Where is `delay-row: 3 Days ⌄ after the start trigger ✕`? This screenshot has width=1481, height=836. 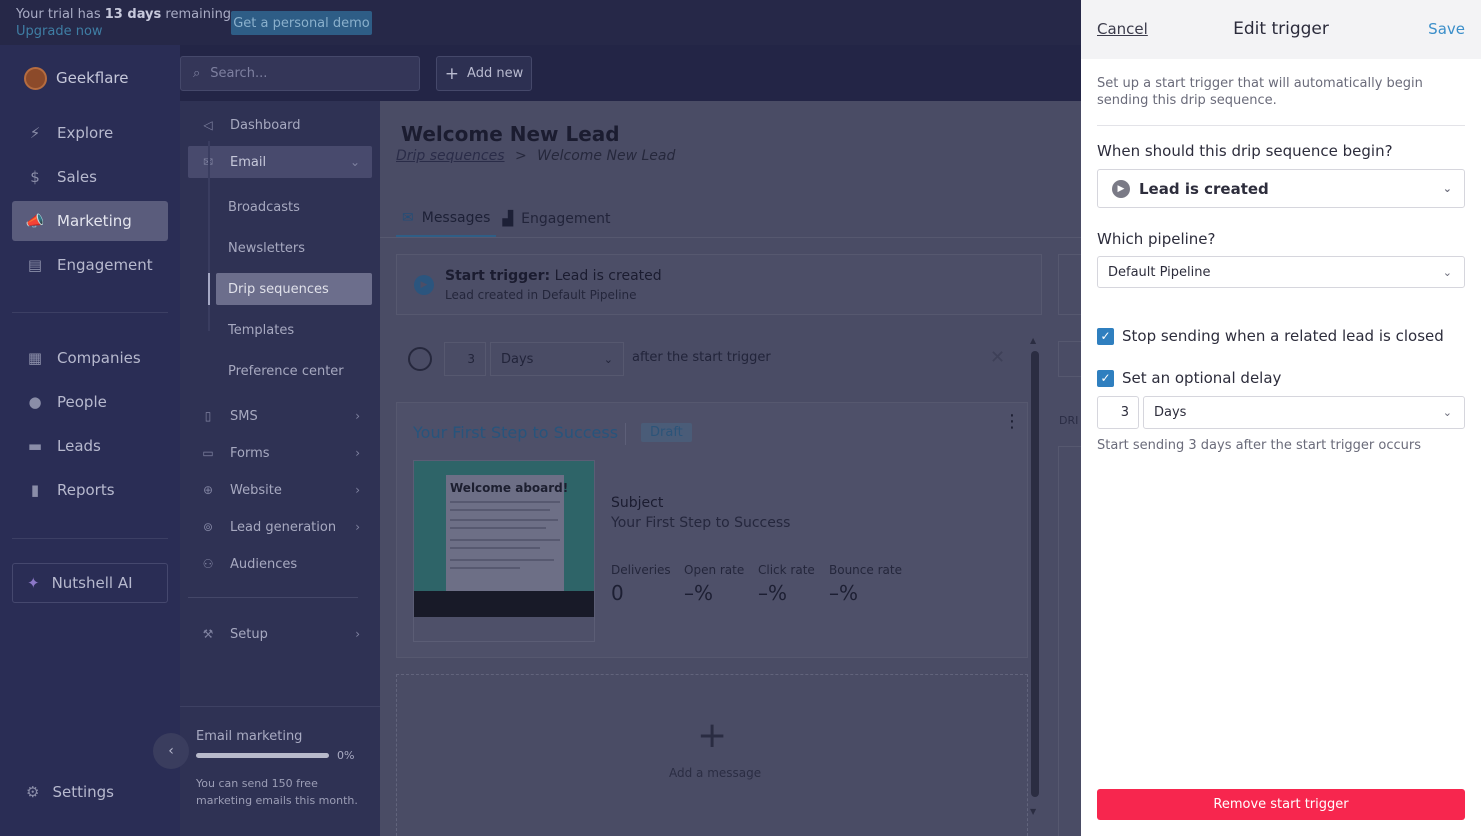
delay-row: 3 Days ⌄ after the start trigger ✕ is located at coordinates (716, 359).